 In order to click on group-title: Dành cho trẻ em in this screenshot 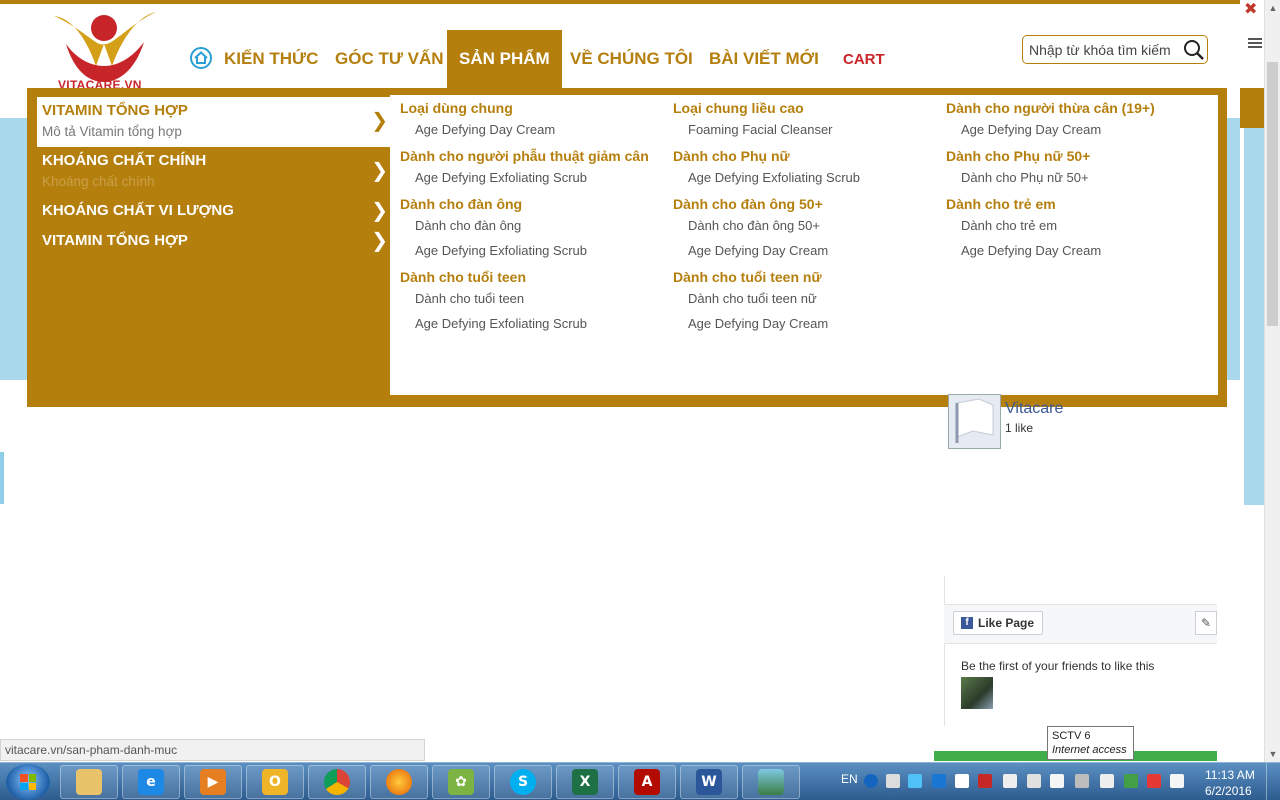, I will do `click(1081, 204)`.